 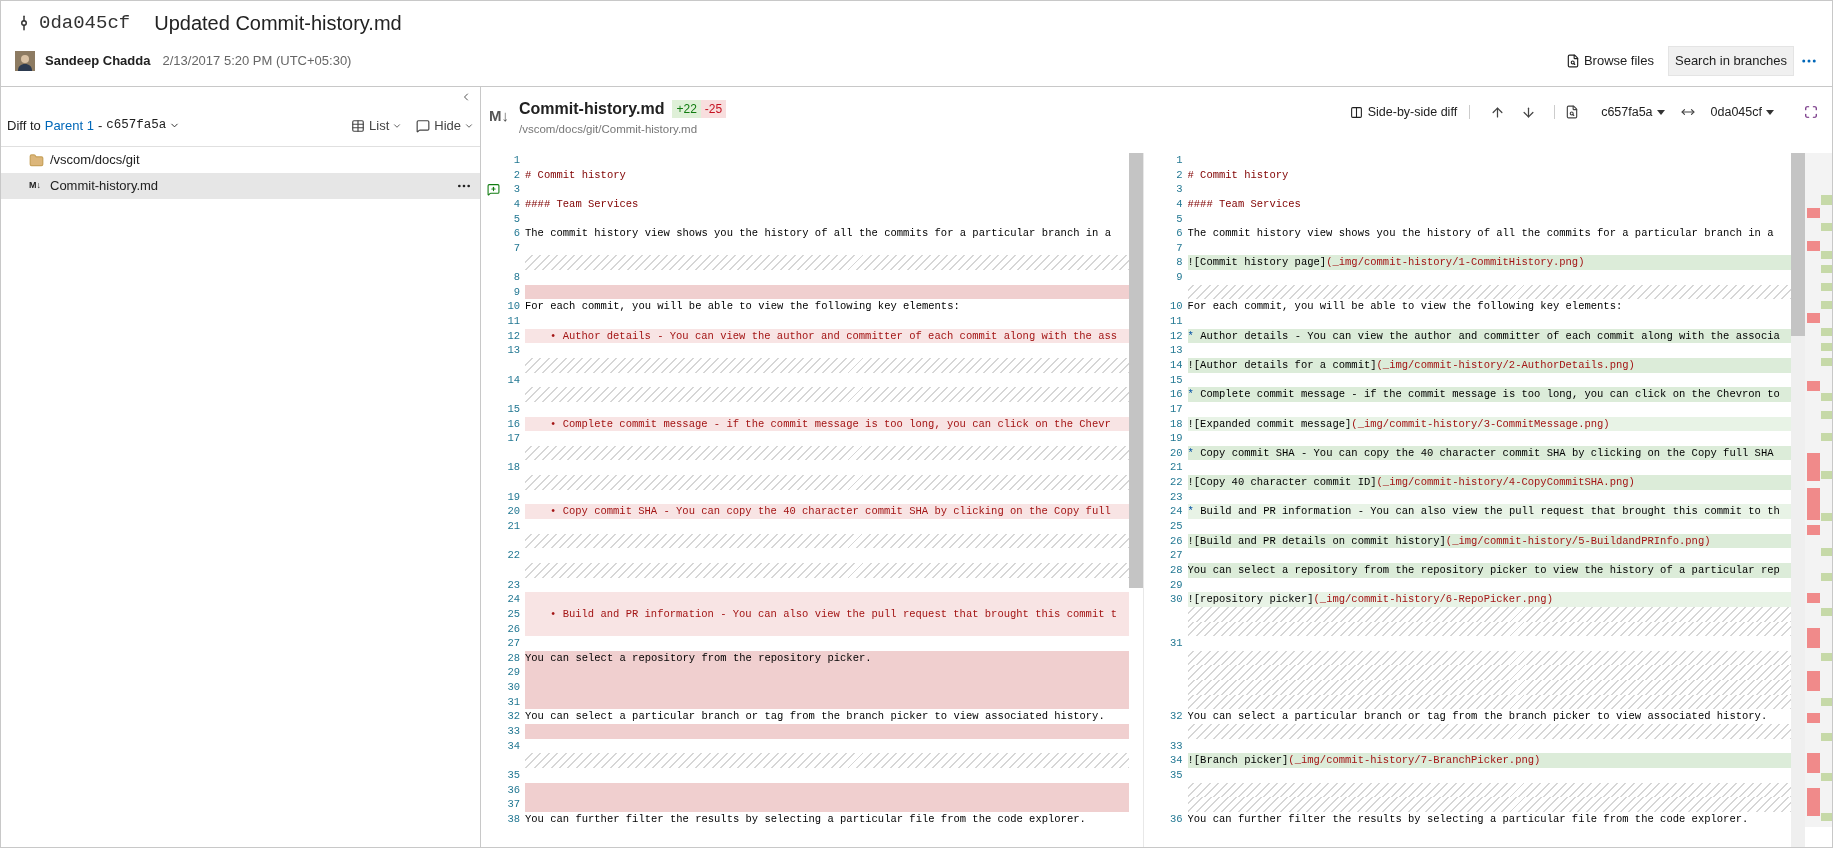 I want to click on table-icon, so click(x=358, y=125).